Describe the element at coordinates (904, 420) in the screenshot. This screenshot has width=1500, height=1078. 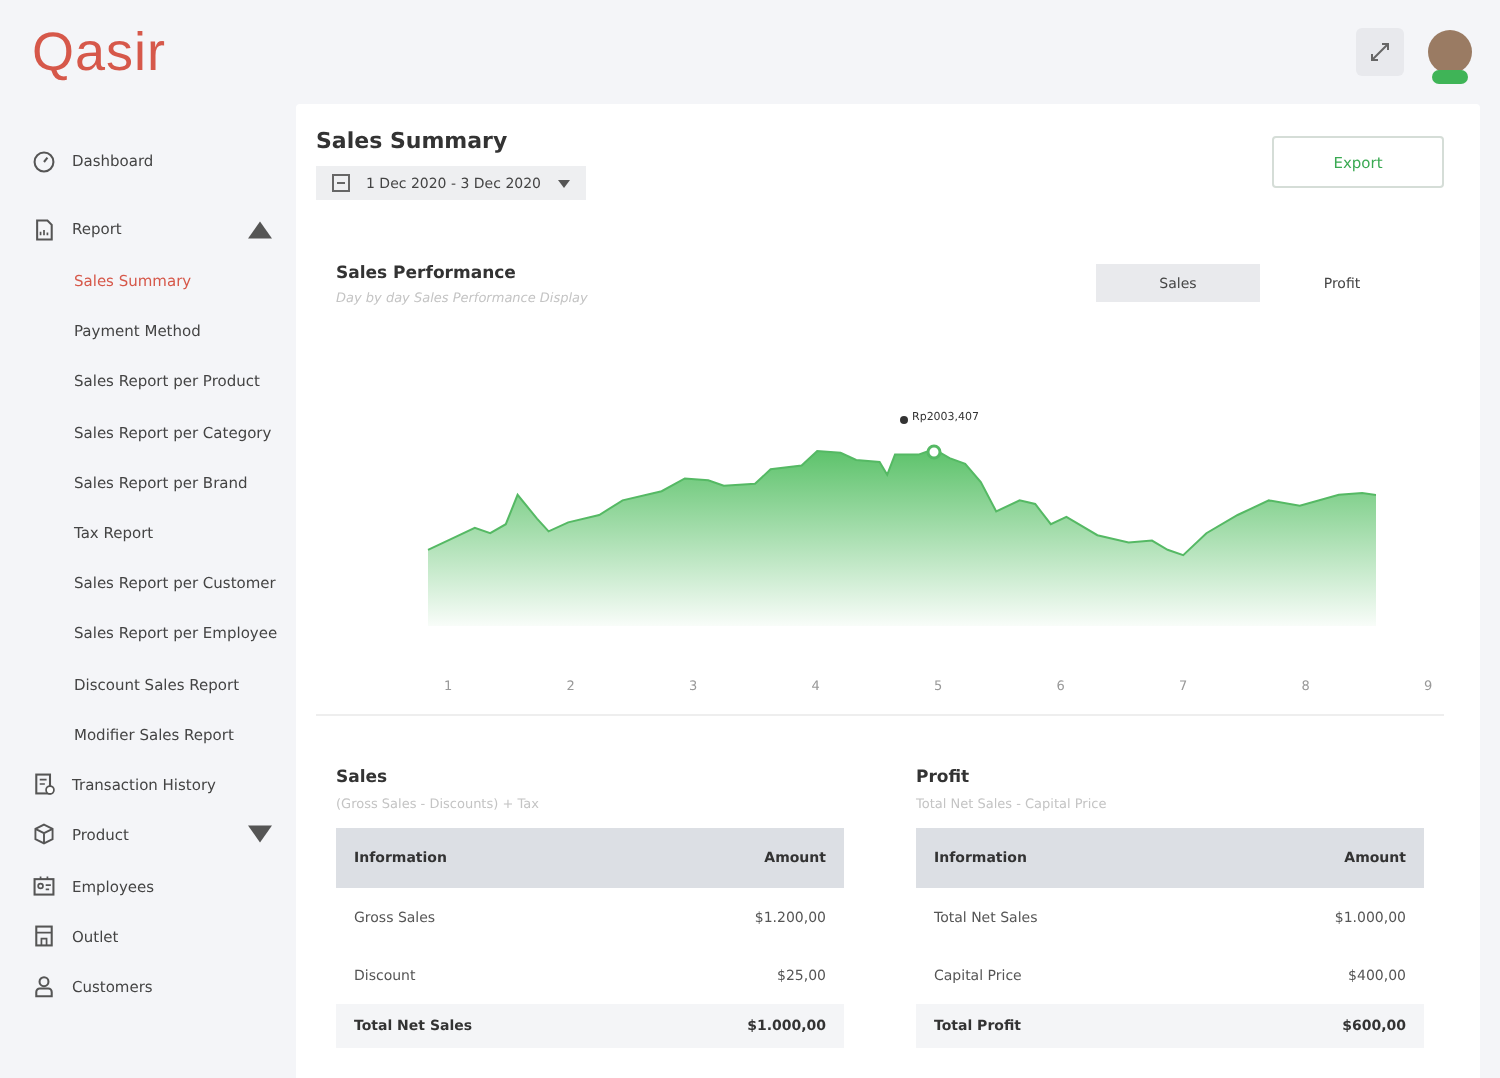
I see `series-dot-icon` at that location.